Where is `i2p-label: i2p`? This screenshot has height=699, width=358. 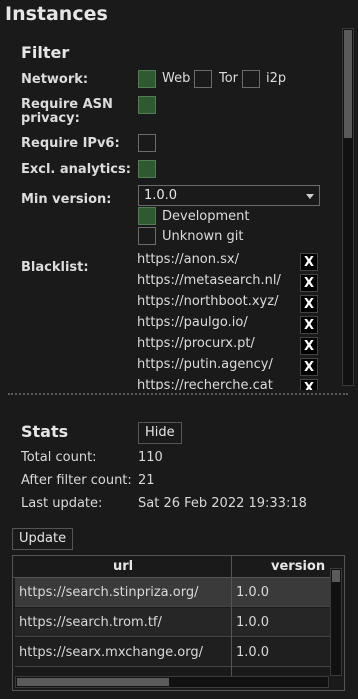 i2p-label: i2p is located at coordinates (276, 78).